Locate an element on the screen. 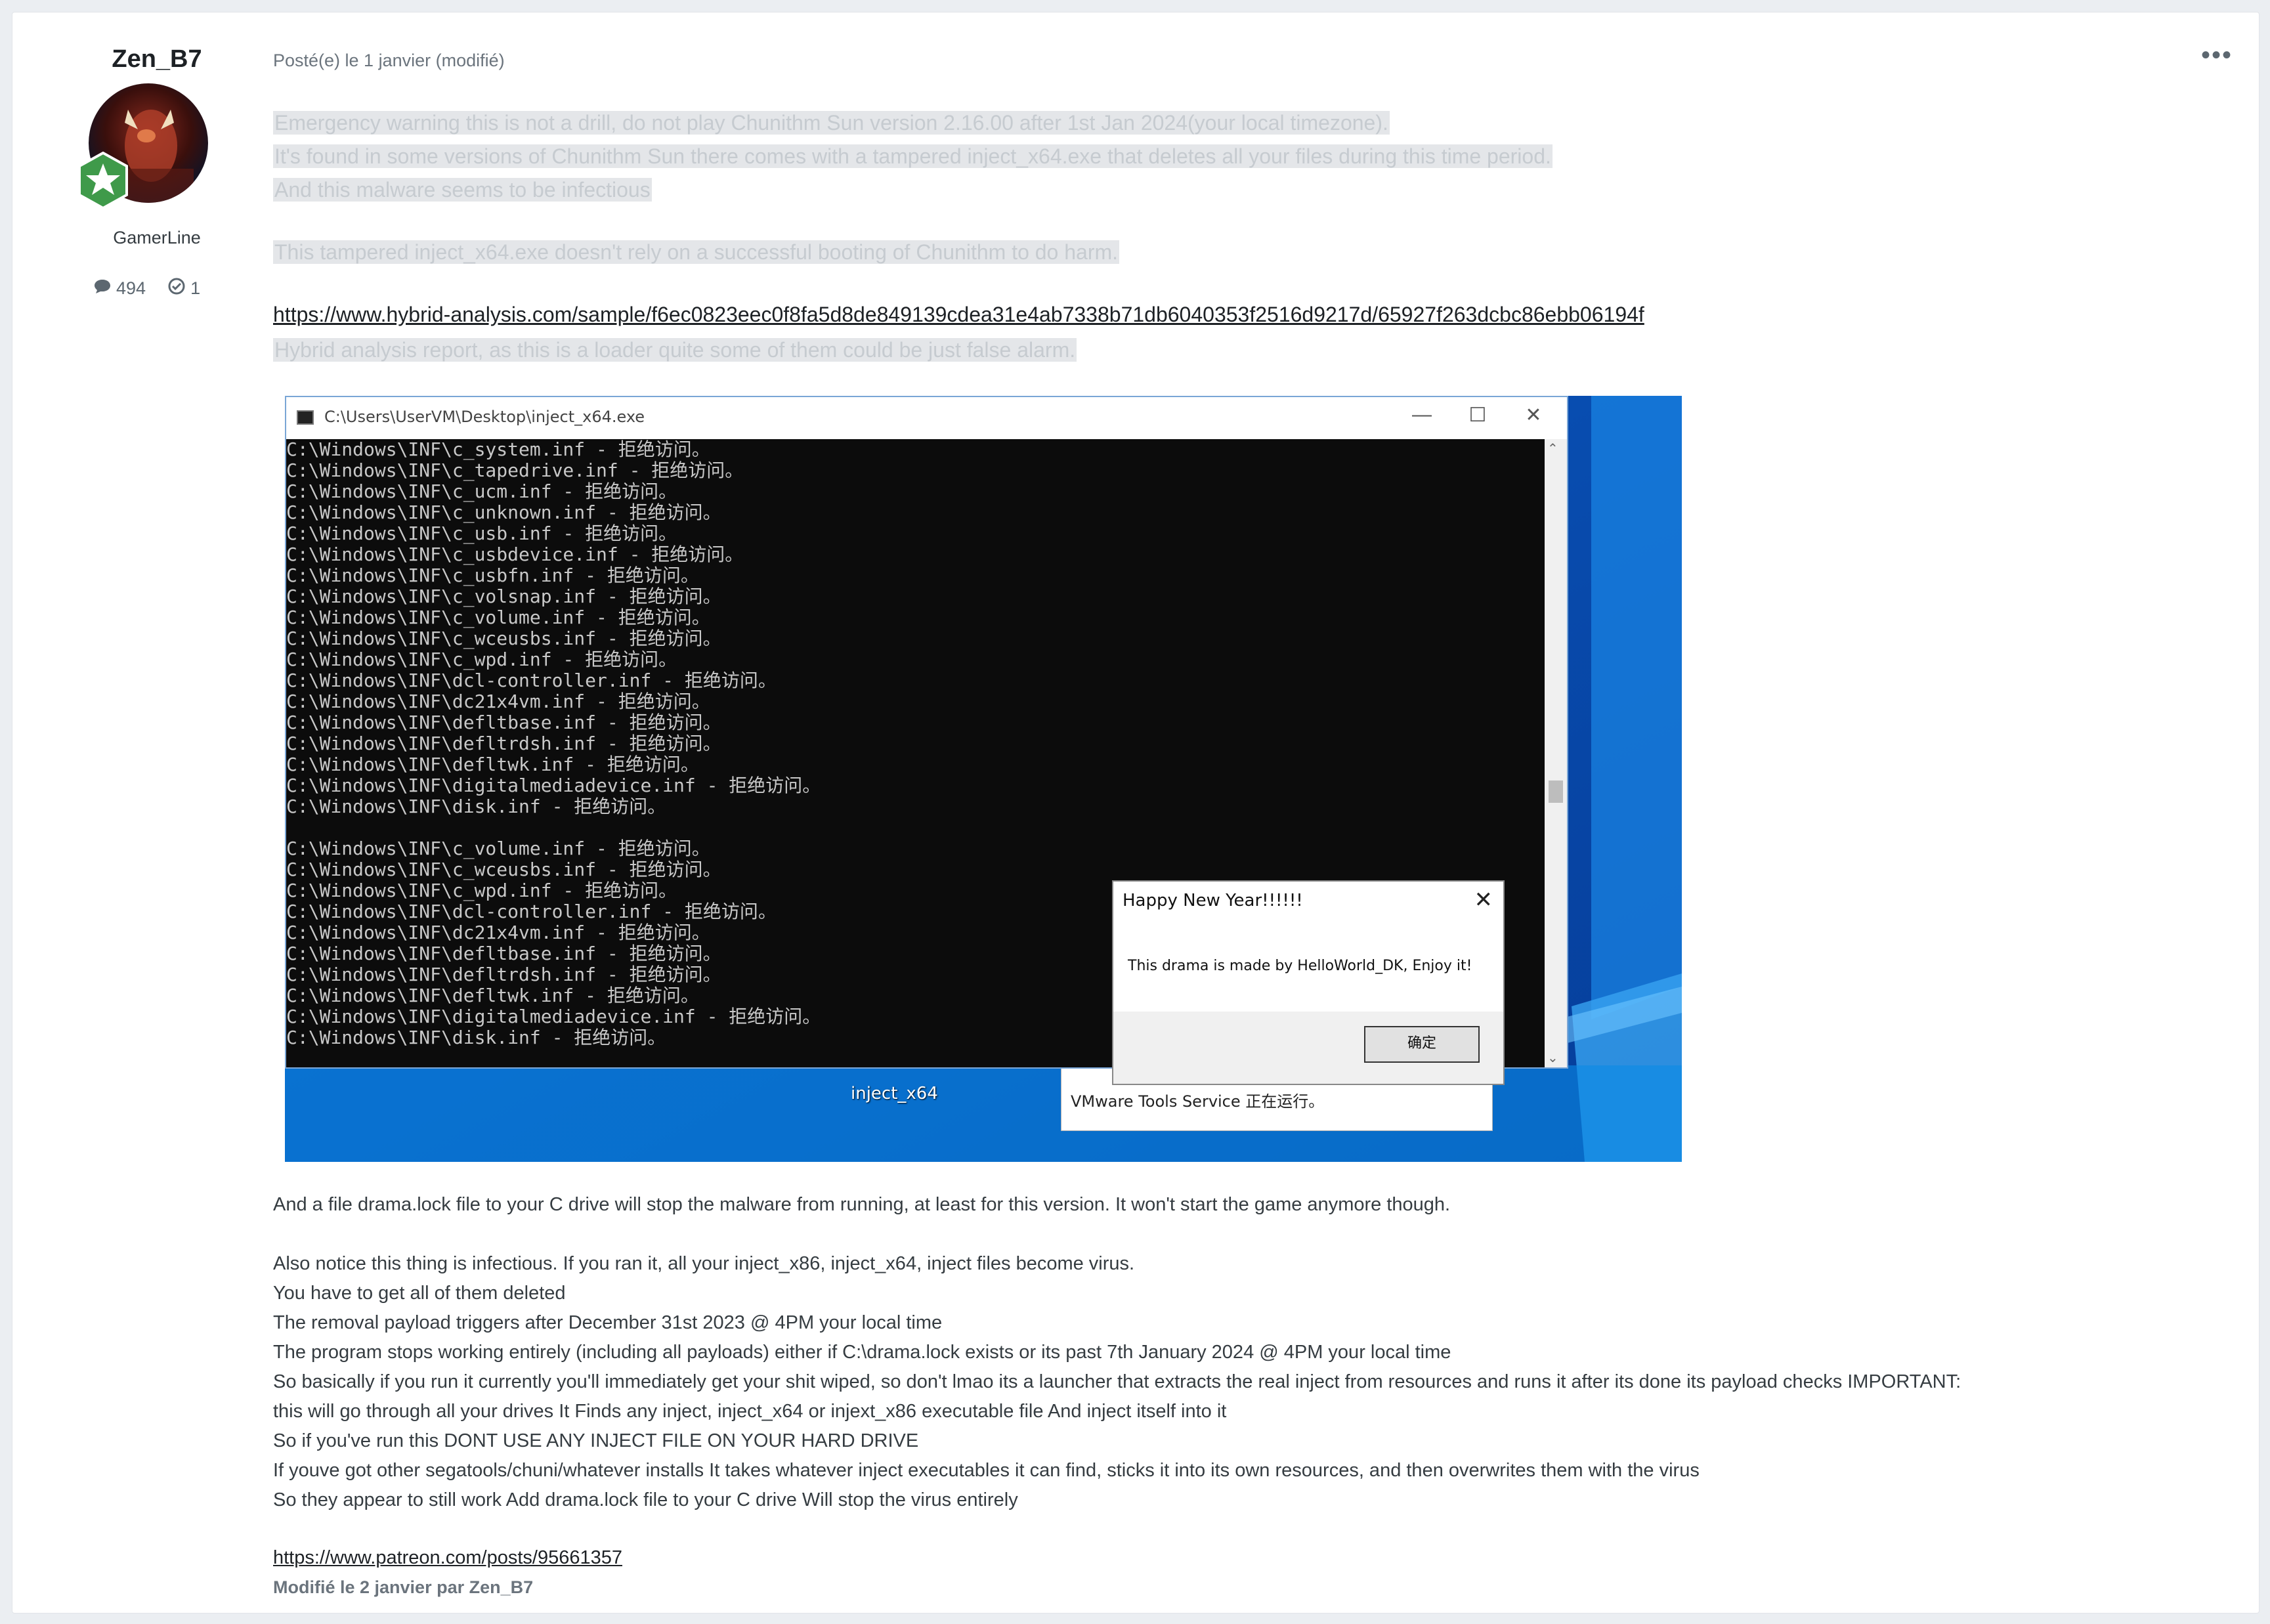 This screenshot has height=1624, width=2270. scroll-down-icon: ⌄ is located at coordinates (1552, 1058).